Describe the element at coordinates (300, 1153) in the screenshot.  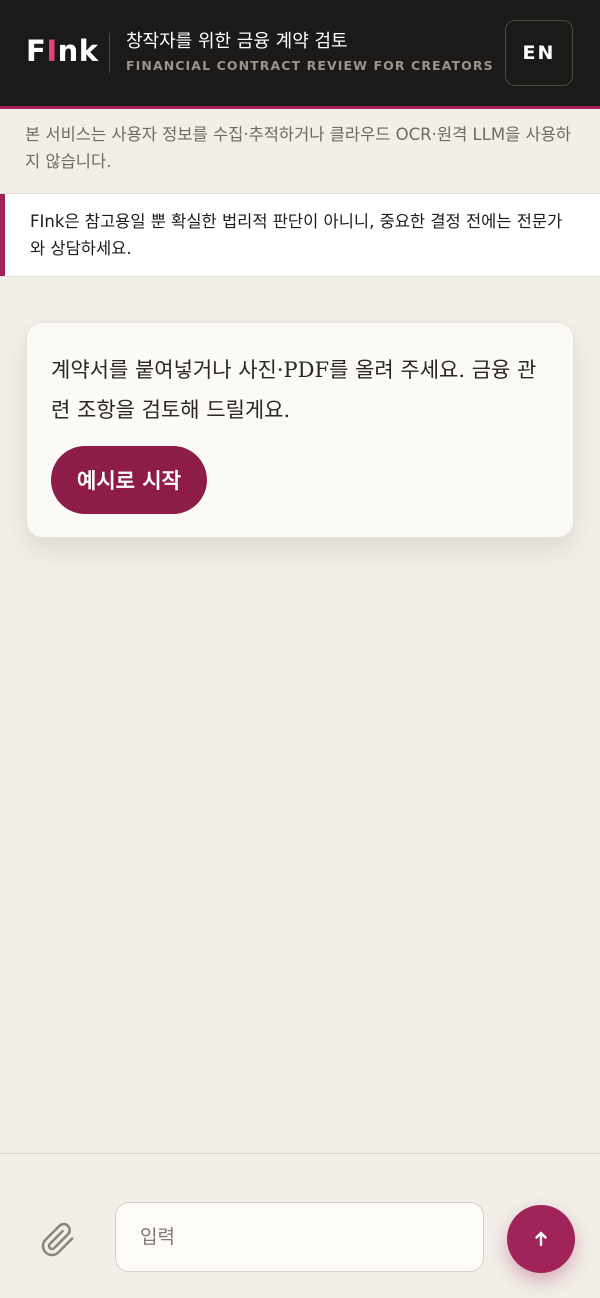
I see `composer-divider` at that location.